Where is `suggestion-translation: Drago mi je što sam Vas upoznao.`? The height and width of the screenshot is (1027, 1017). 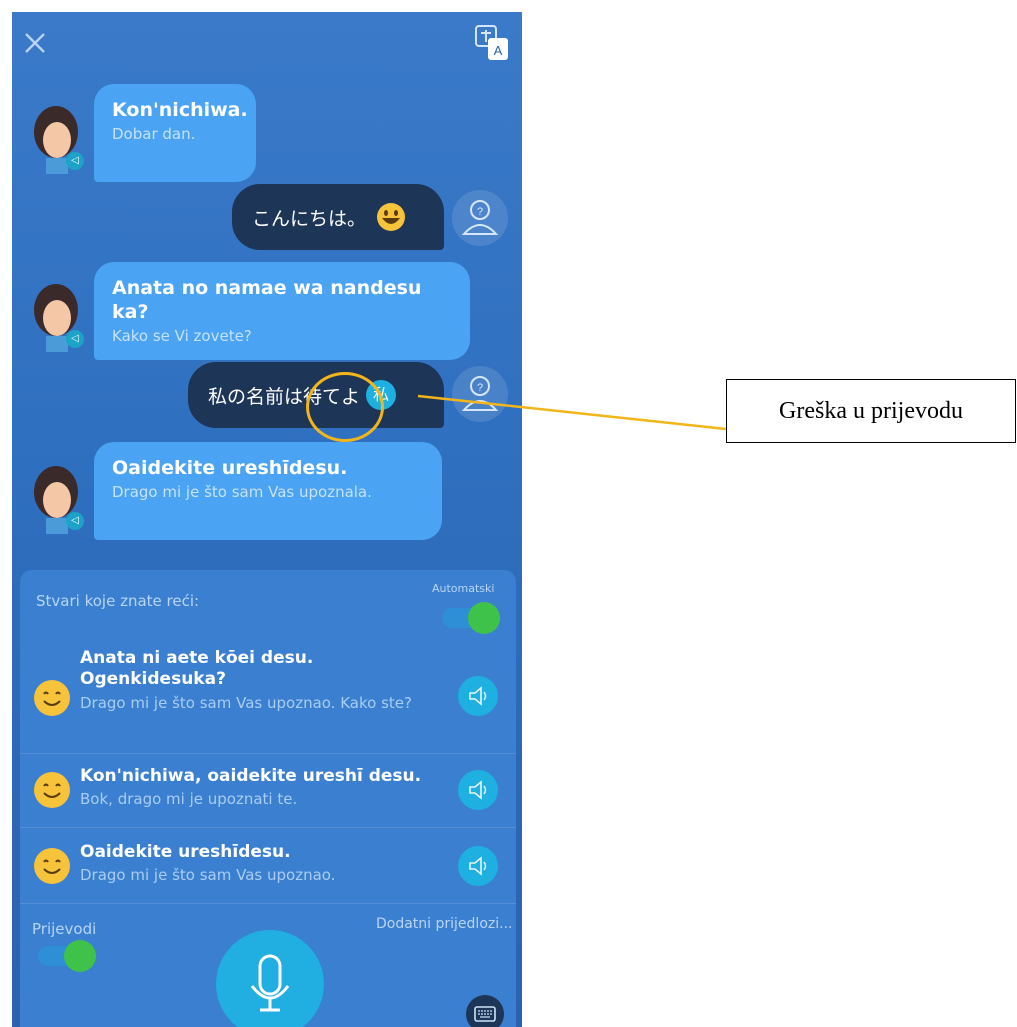
suggestion-translation: Drago mi je što sam Vas upoznao. is located at coordinates (208, 875).